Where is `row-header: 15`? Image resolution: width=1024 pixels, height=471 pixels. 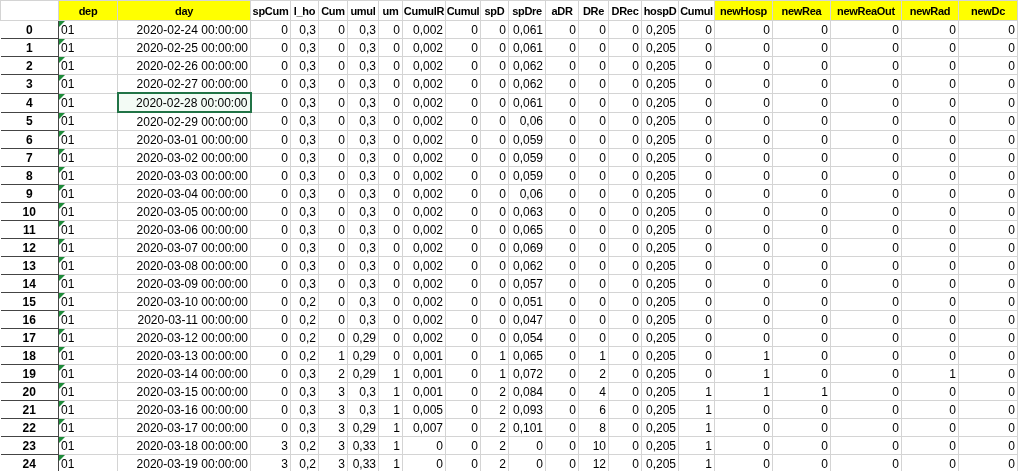
row-header: 15 is located at coordinates (29, 301).